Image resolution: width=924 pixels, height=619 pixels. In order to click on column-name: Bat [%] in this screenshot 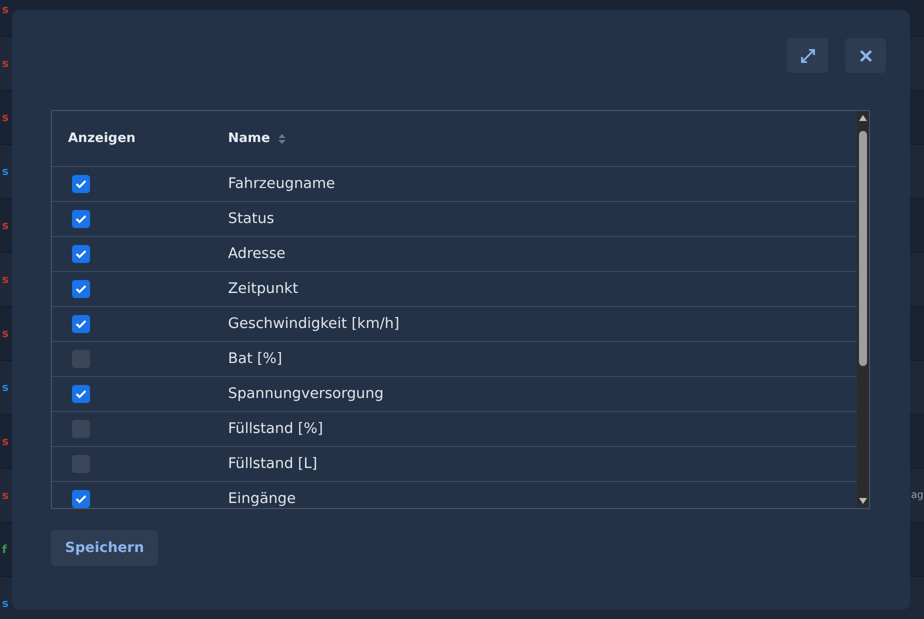, I will do `click(254, 359)`.